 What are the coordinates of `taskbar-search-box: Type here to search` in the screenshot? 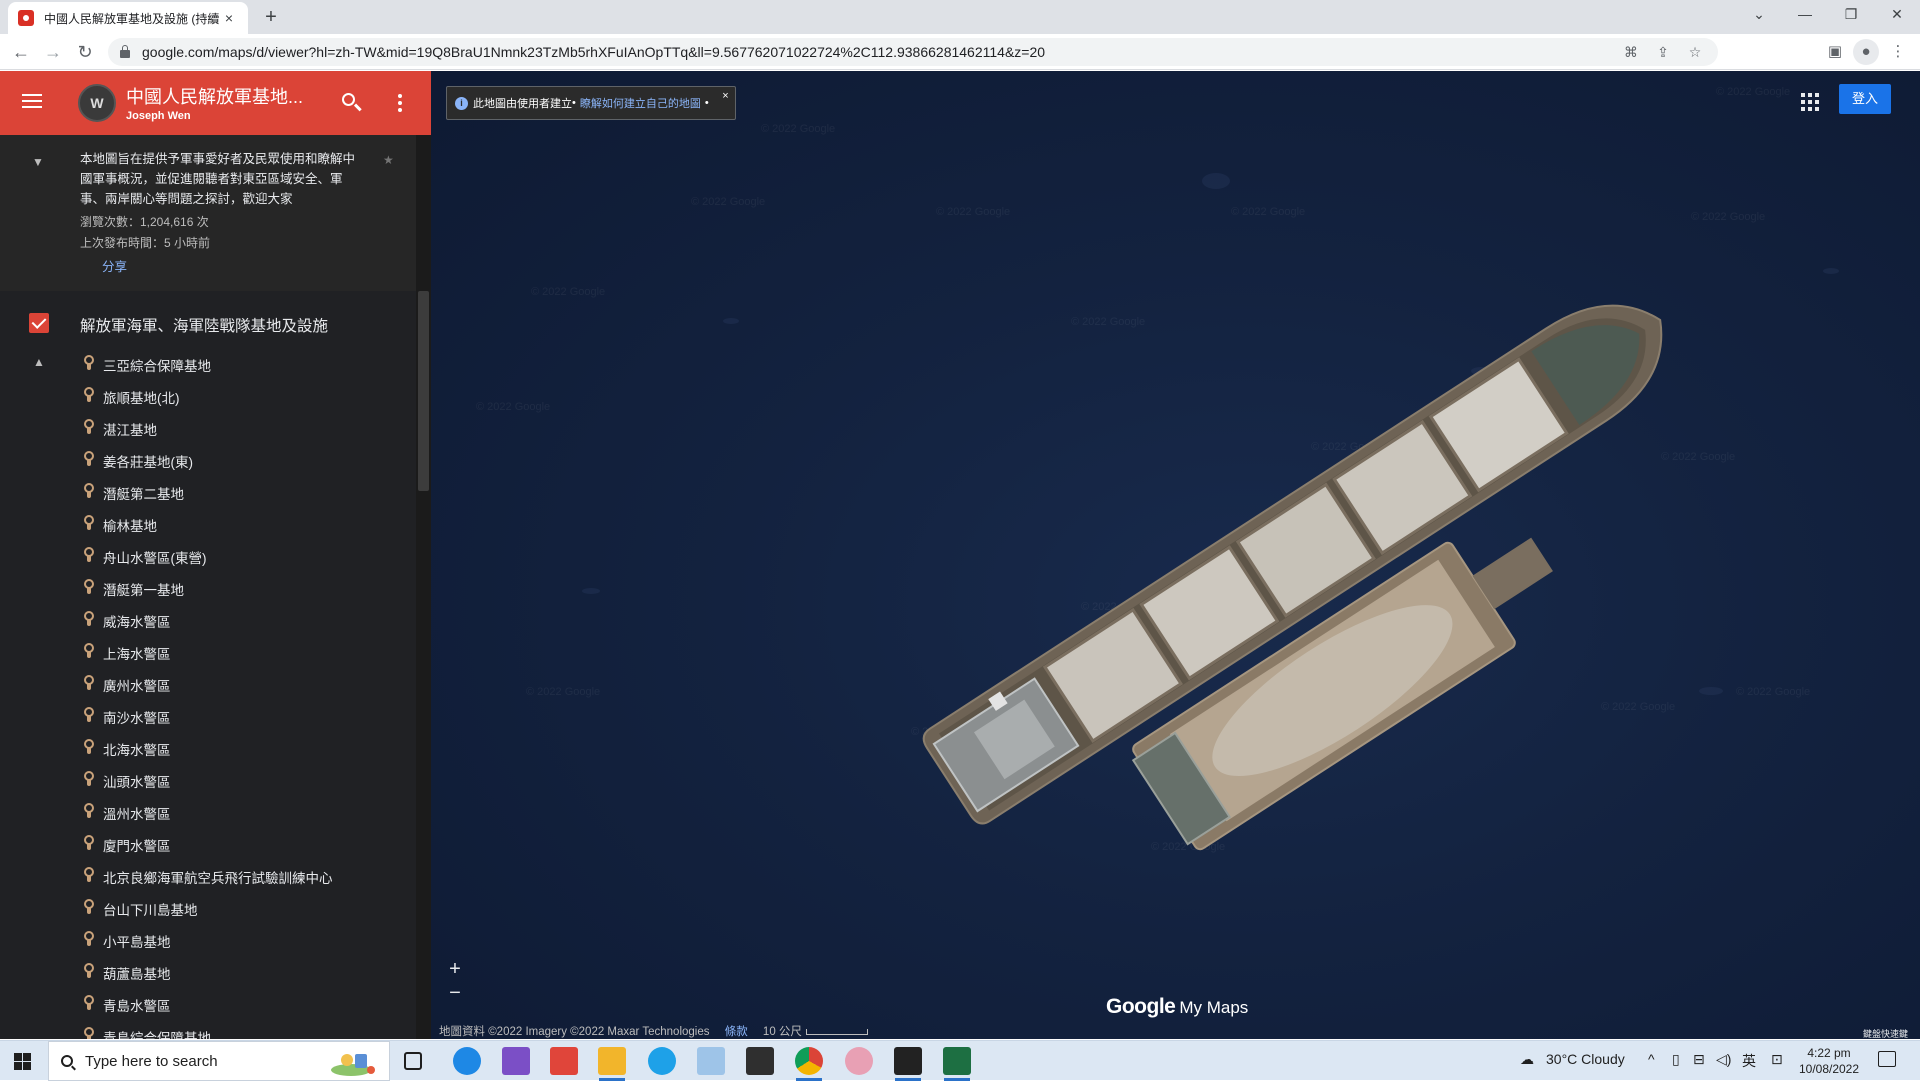 It's located at (219, 1061).